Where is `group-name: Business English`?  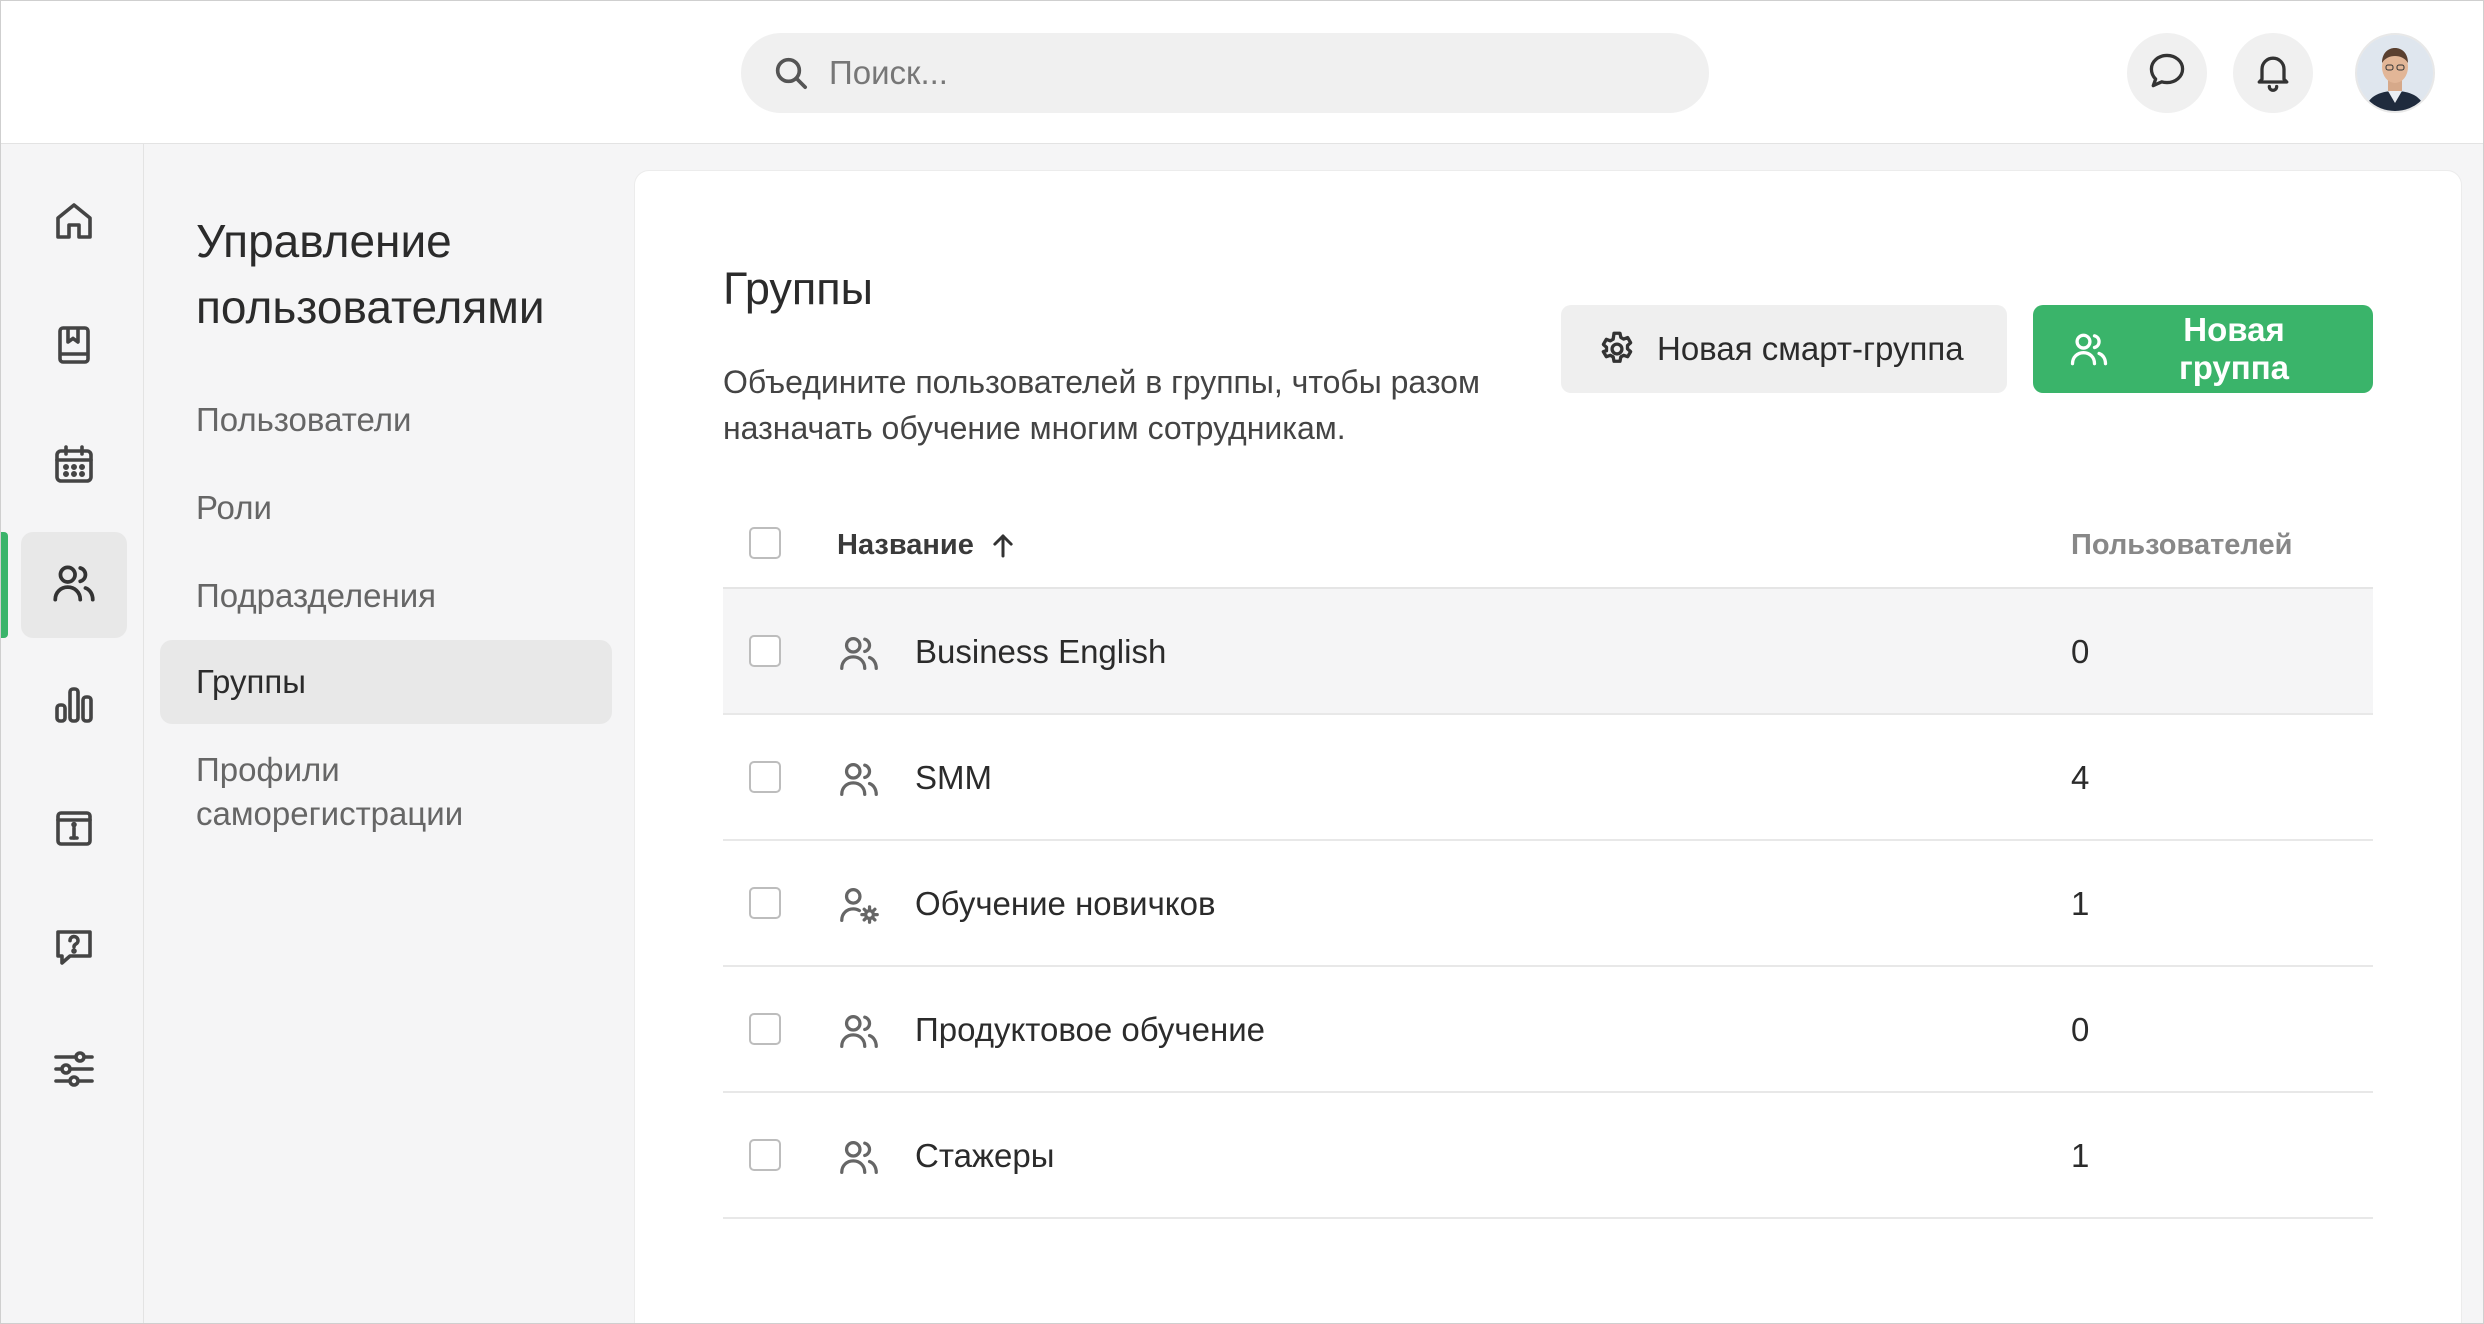 group-name: Business English is located at coordinates (1040, 652).